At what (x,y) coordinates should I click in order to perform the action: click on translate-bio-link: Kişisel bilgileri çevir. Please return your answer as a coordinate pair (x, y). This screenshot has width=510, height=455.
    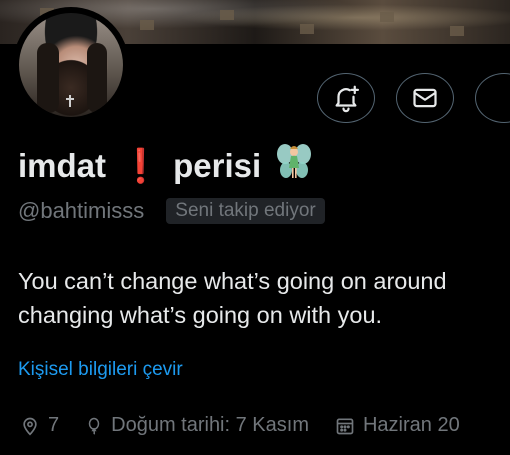
    Looking at the image, I should click on (100, 370).